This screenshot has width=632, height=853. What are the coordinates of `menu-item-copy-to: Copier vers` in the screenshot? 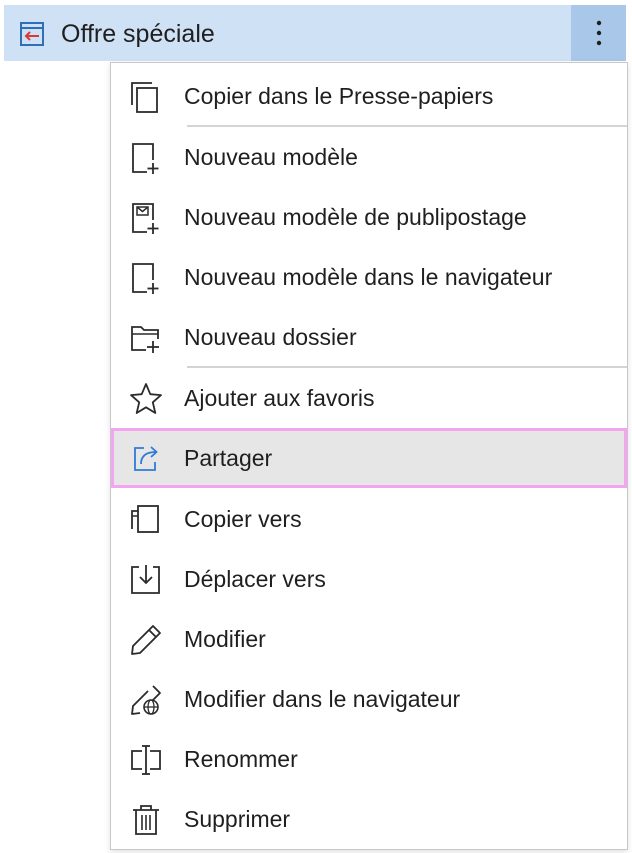 It's located at (369, 519).